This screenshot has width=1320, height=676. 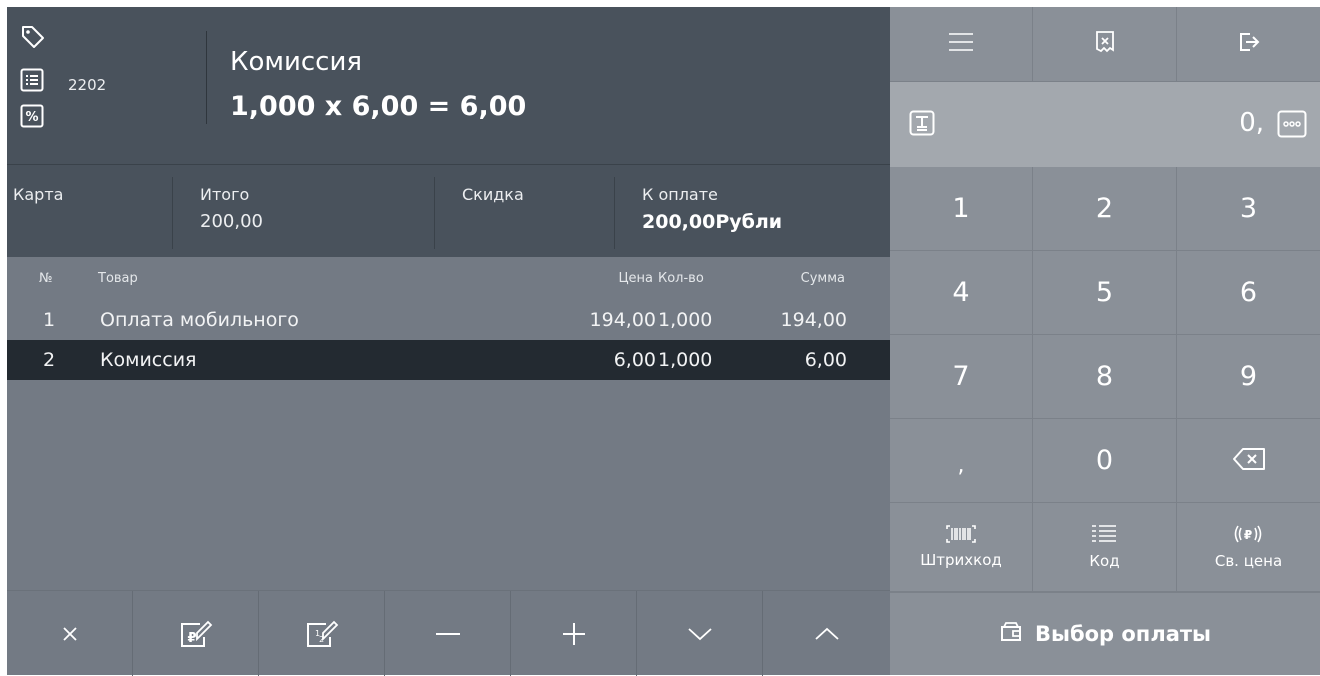 What do you see at coordinates (1123, 634) in the screenshot?
I see `choose-payment-label: Выбор оплаты` at bounding box center [1123, 634].